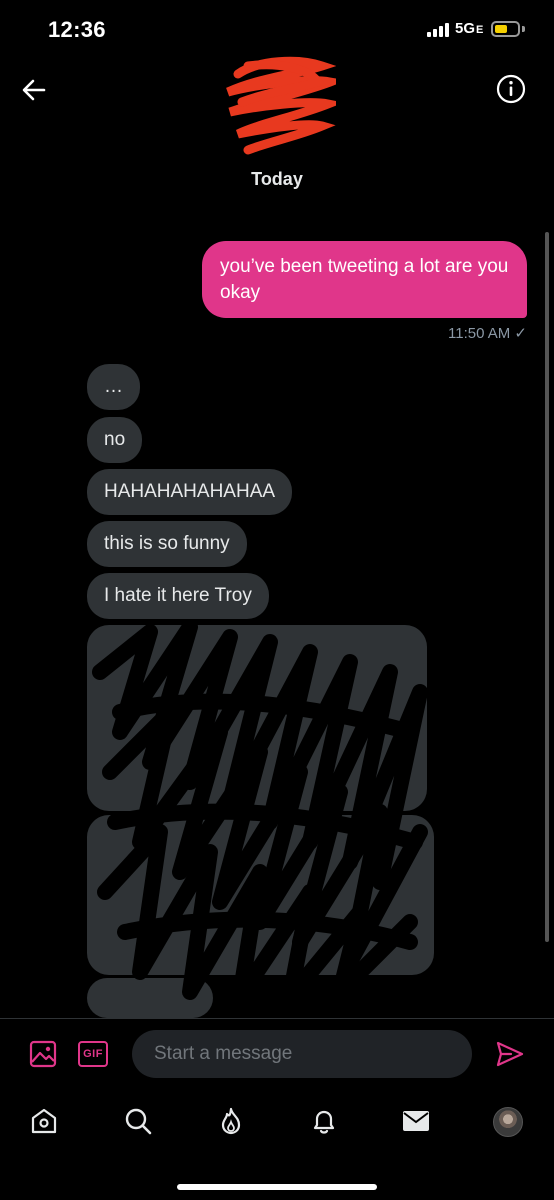 The height and width of the screenshot is (1200, 554). I want to click on incoming-message: HAHAHAHAHAHAA, so click(190, 492).